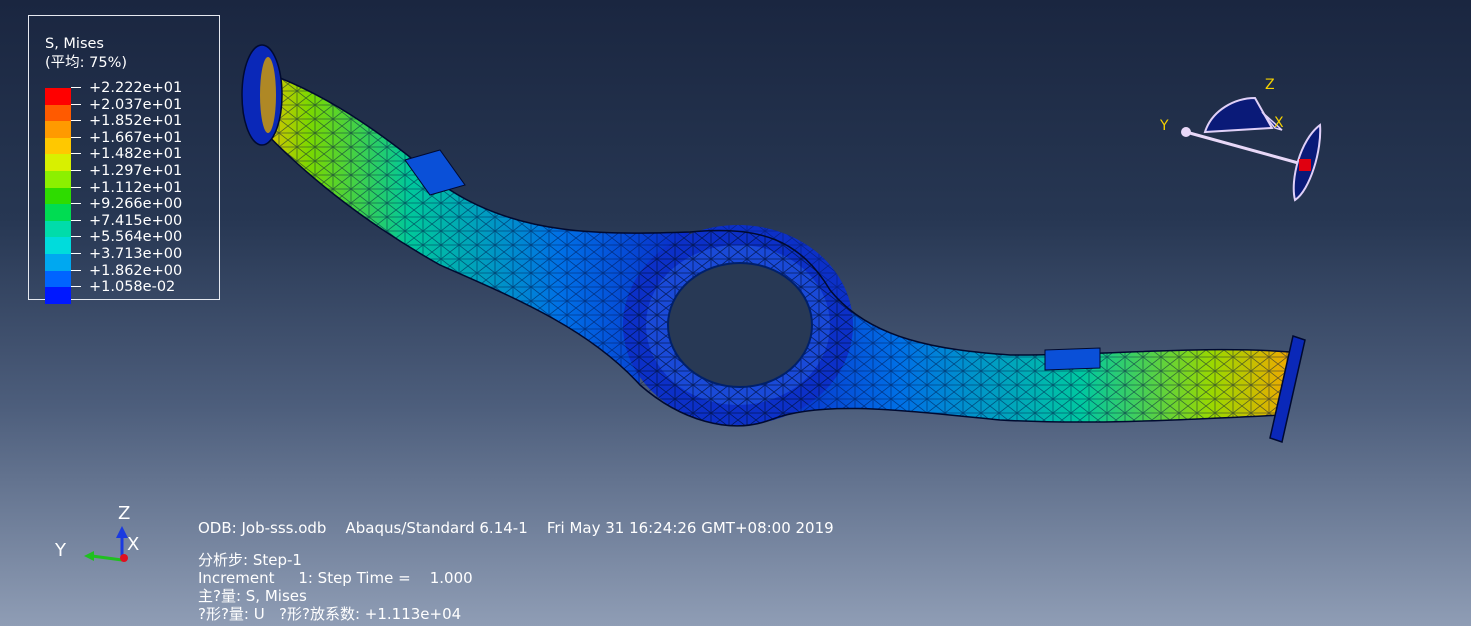  Describe the element at coordinates (1240, 145) in the screenshot. I see `view-triad: Z X Y` at that location.